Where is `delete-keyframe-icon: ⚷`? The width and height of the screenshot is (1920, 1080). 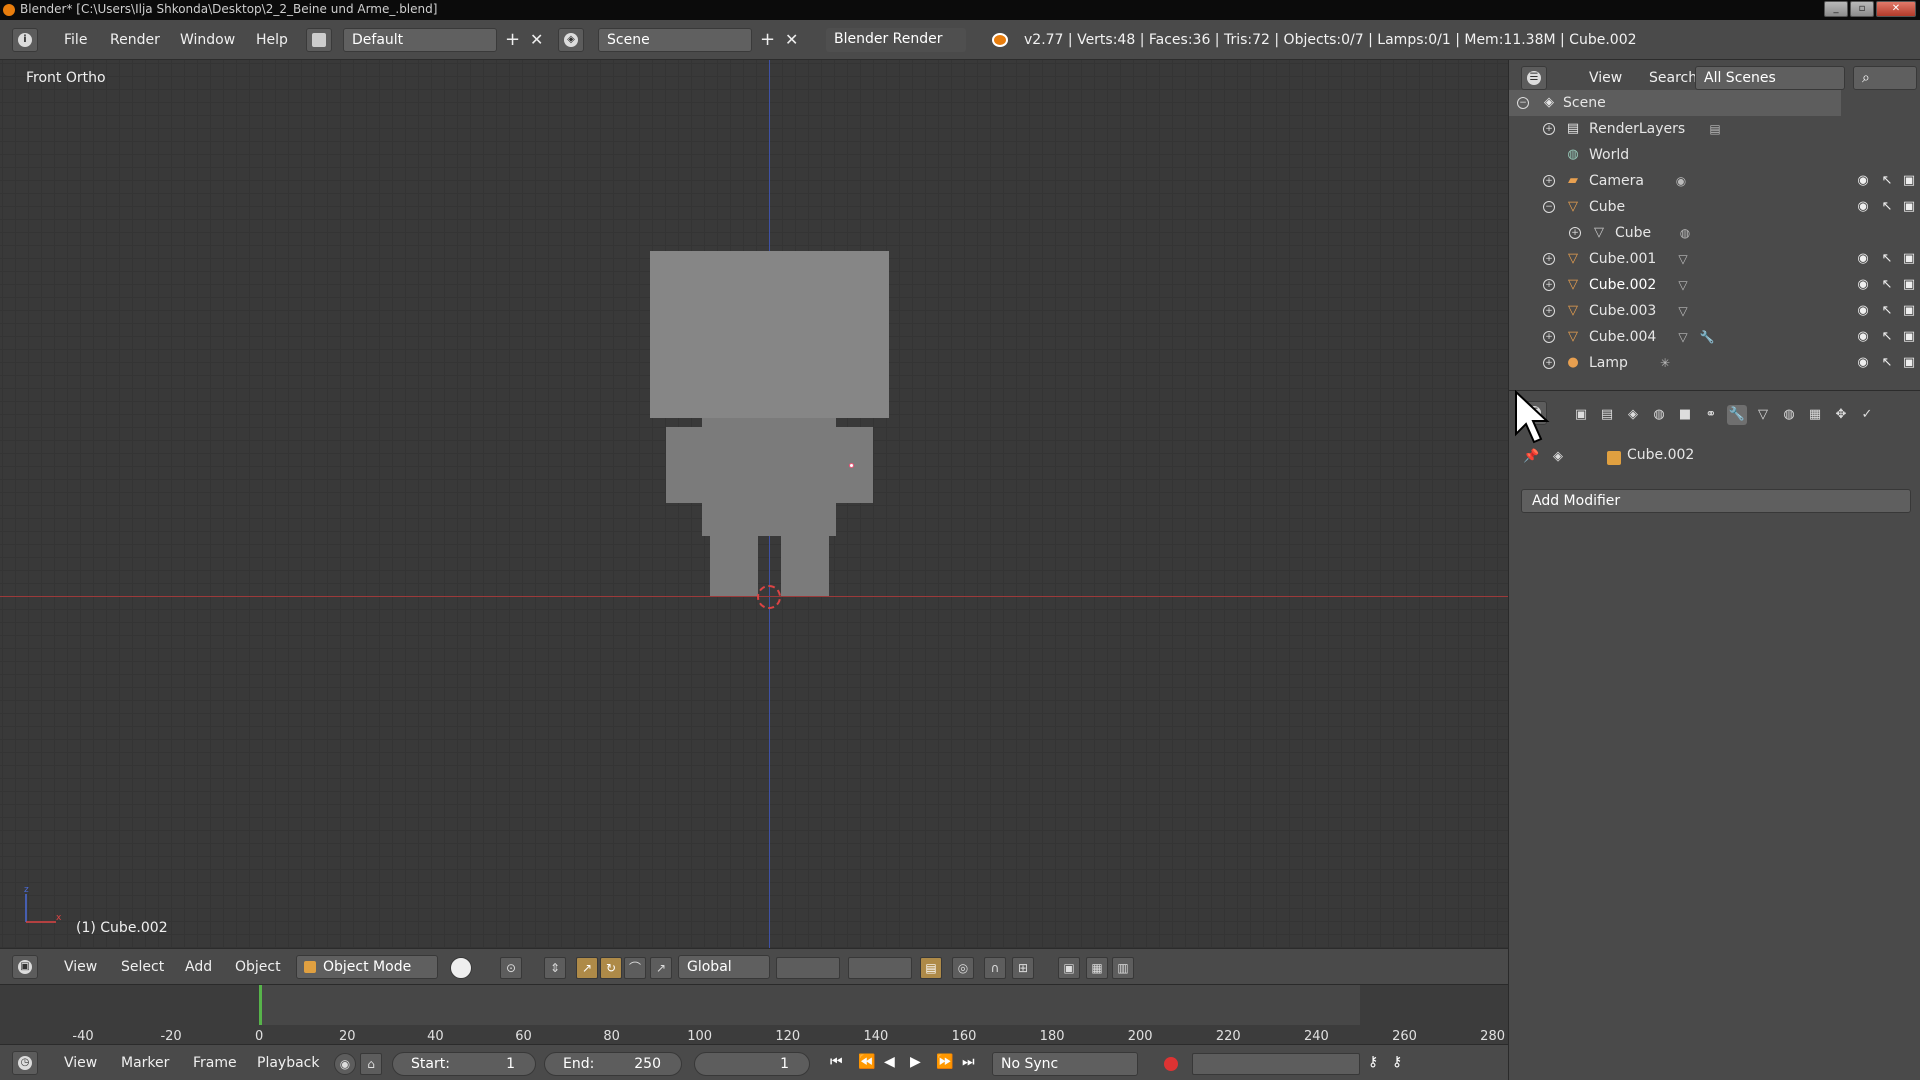 delete-keyframe-icon: ⚷ is located at coordinates (1397, 1062).